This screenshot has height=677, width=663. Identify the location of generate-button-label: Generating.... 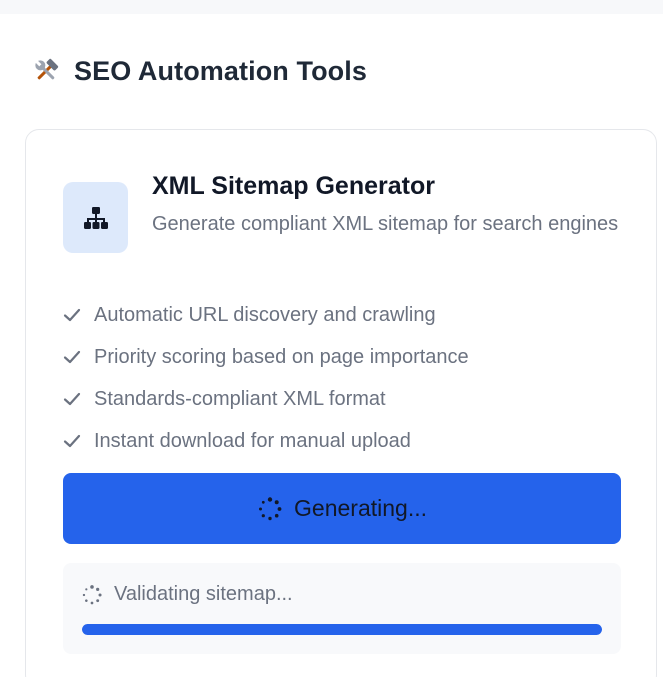
(360, 508).